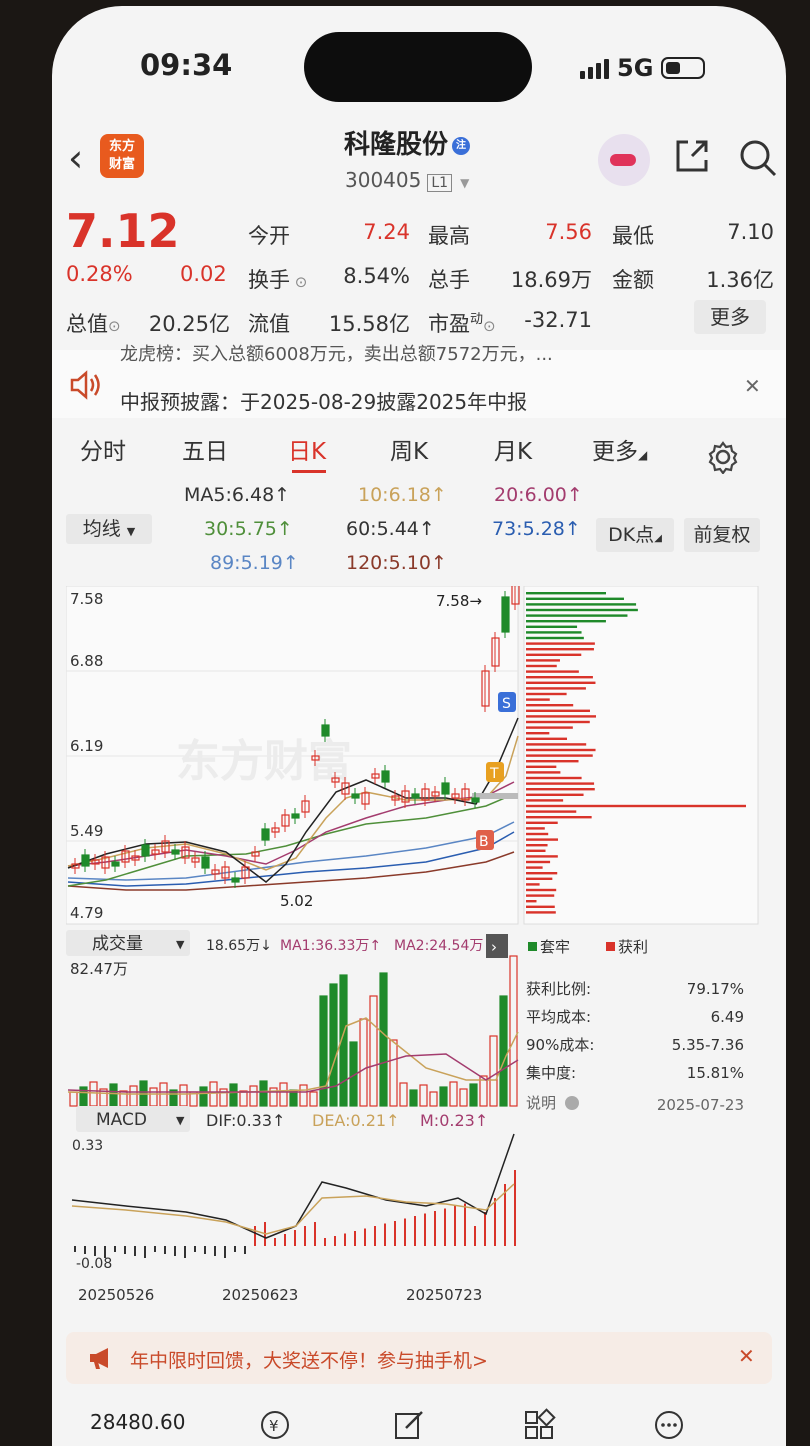 This screenshot has height=1446, width=810. I want to click on promo-banner: 年中限时回馈，大奖送不停！参与抽手机> ✕, so click(419, 1358).